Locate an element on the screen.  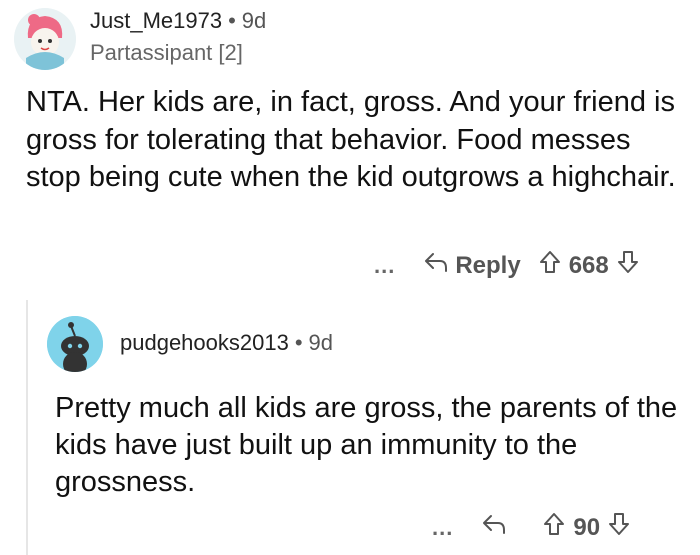
vote-controls: 90 is located at coordinates (586, 527).